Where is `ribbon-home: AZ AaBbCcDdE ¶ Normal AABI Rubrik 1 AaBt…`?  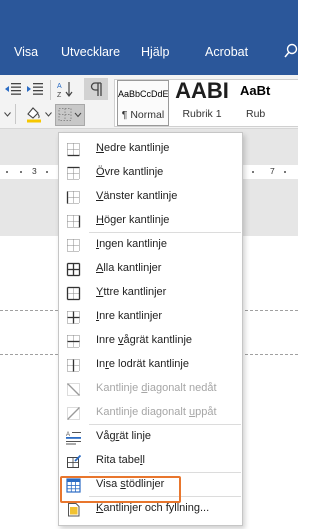 ribbon-home: AZ AaBbCcDdE ¶ Normal AABI Rubrik 1 AaBt… is located at coordinates (149, 102).